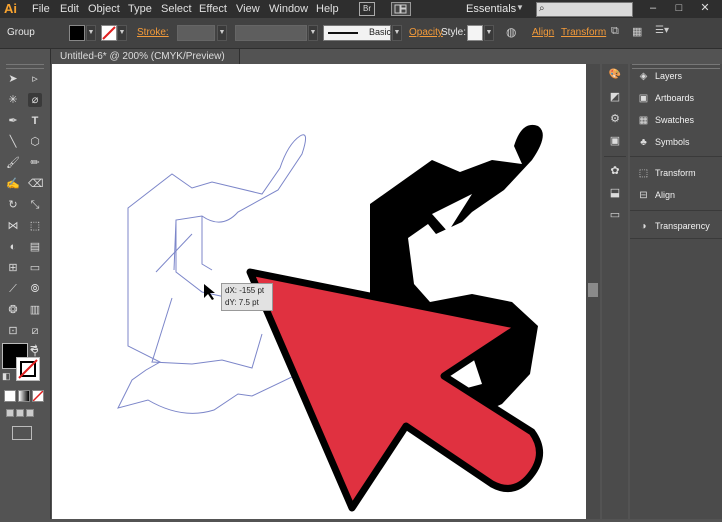 The image size is (722, 522). What do you see at coordinates (584, 9) in the screenshot?
I see `search-input: ⌕` at bounding box center [584, 9].